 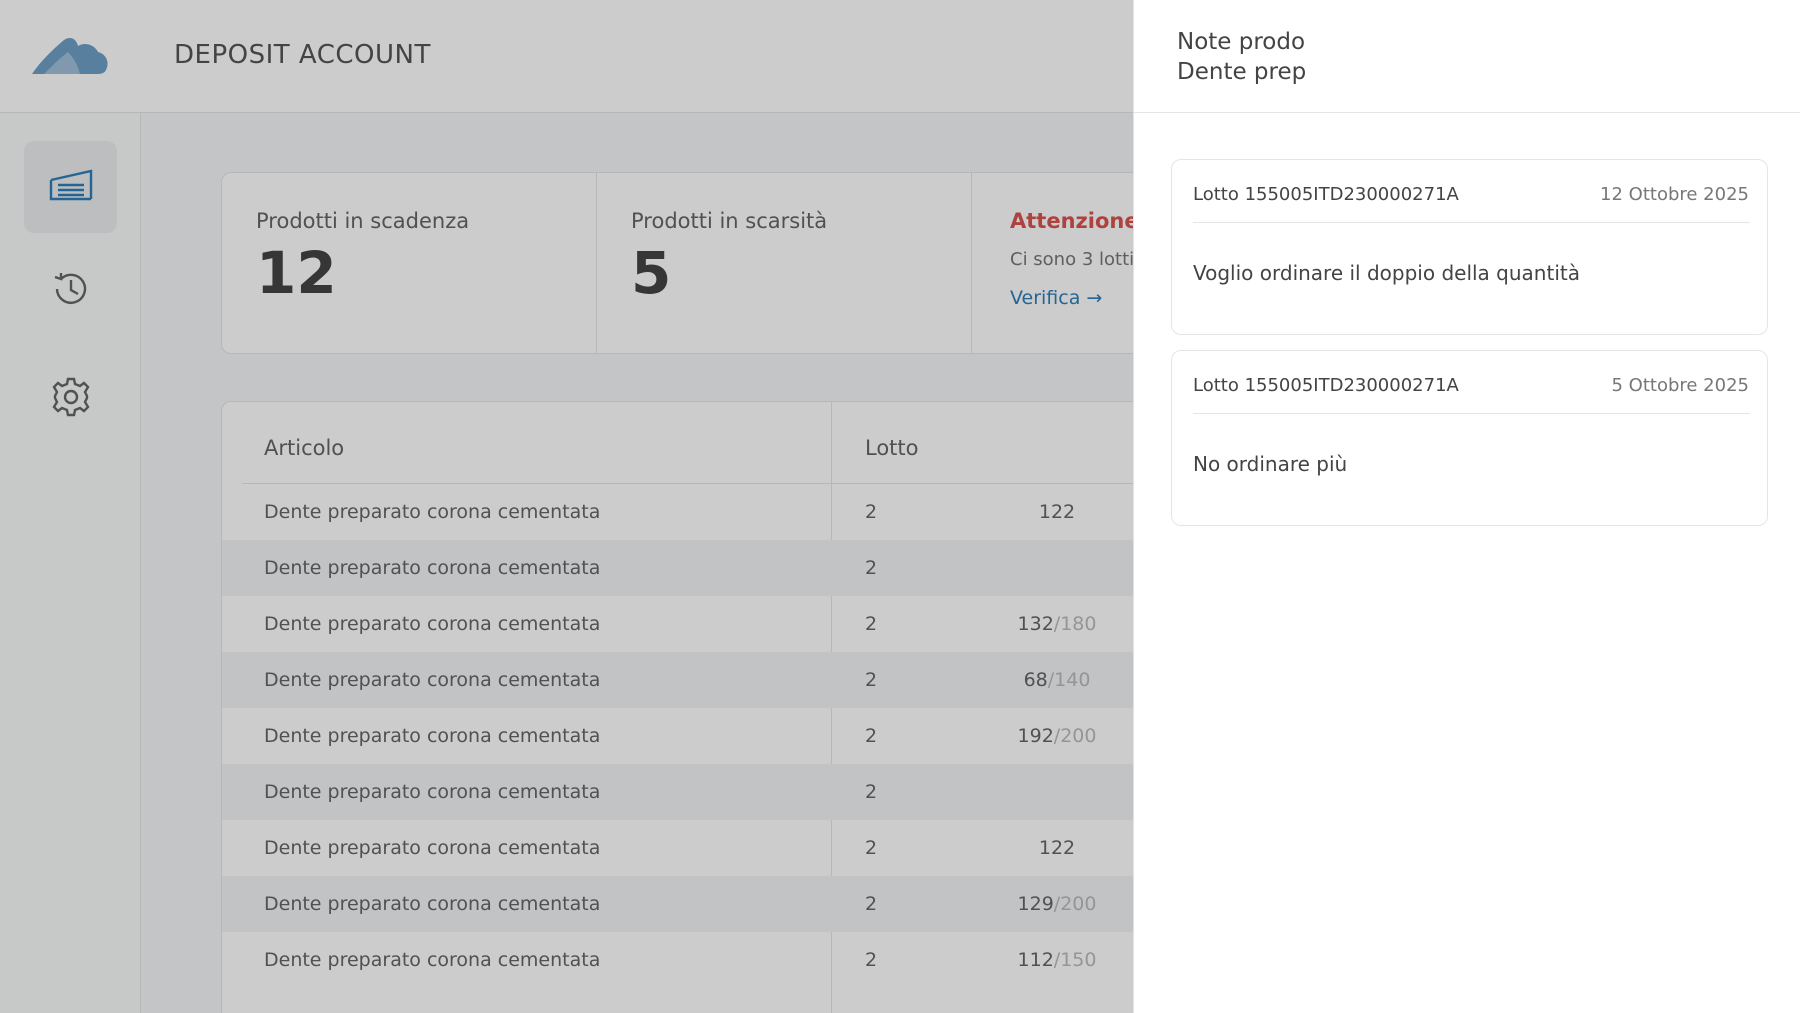 I want to click on panel-header: Note prodo Dente prep, so click(x=1467, y=56).